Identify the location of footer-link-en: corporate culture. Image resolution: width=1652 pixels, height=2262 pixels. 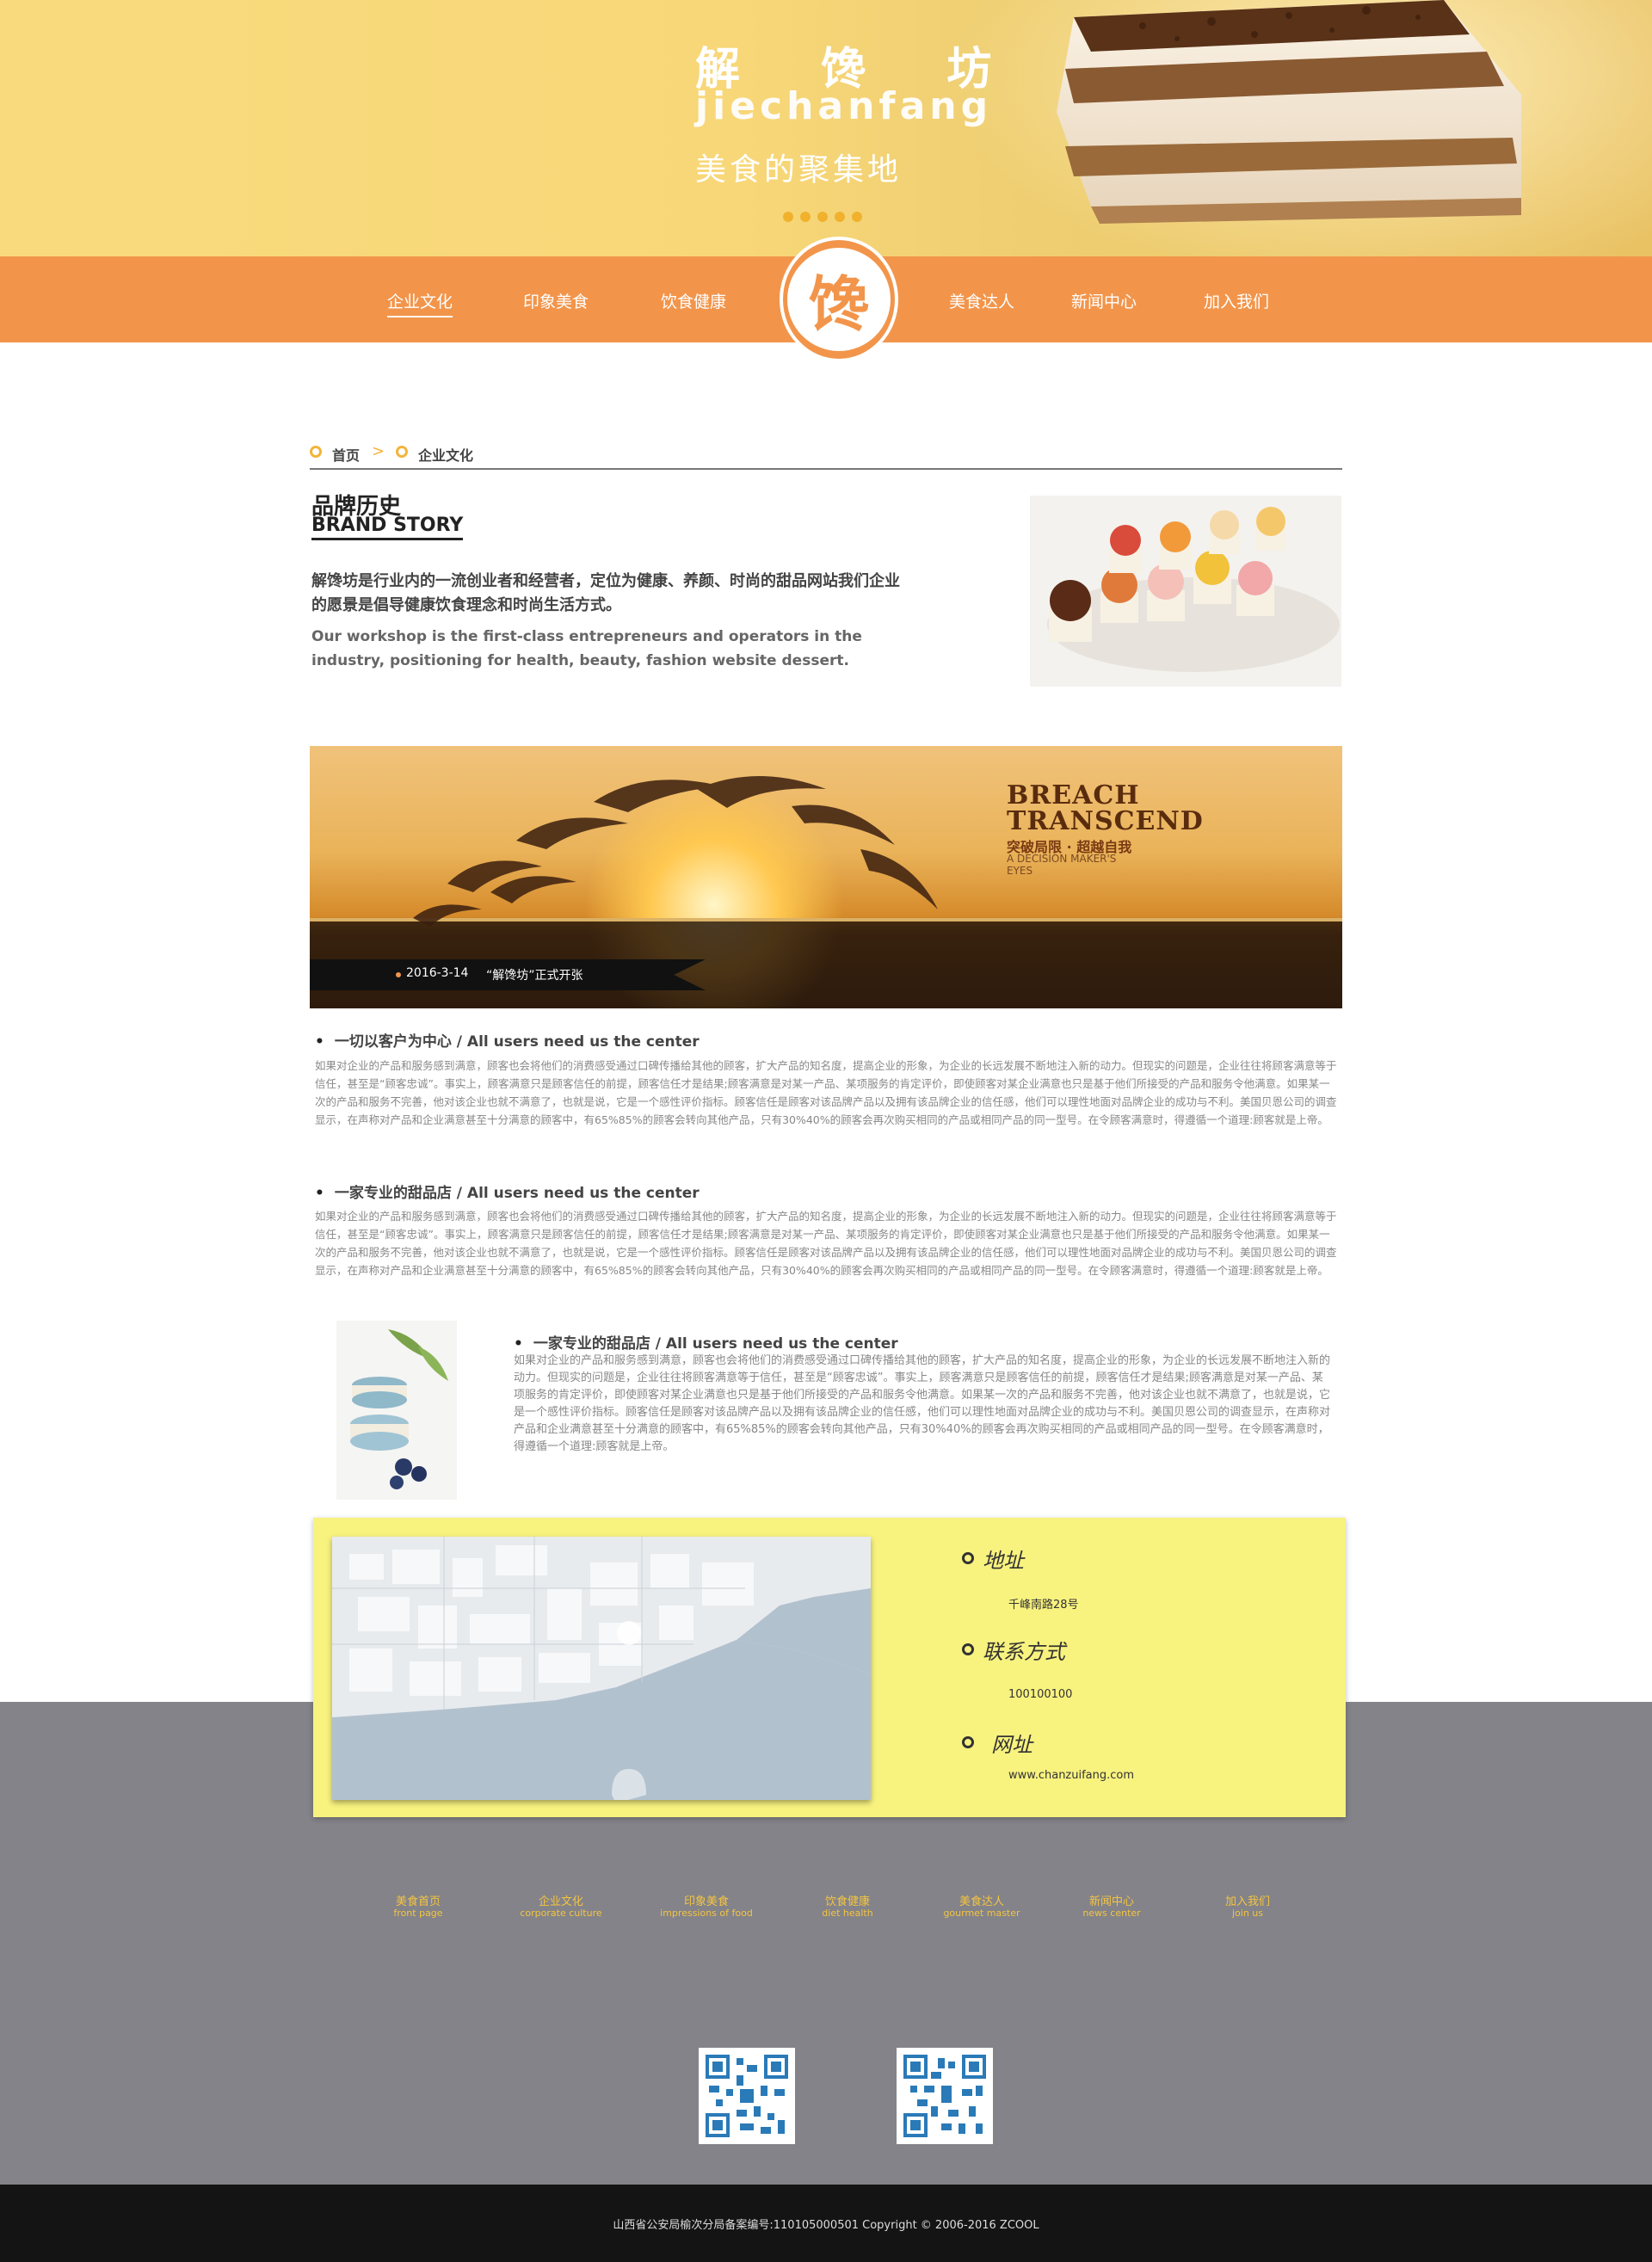
(561, 1913).